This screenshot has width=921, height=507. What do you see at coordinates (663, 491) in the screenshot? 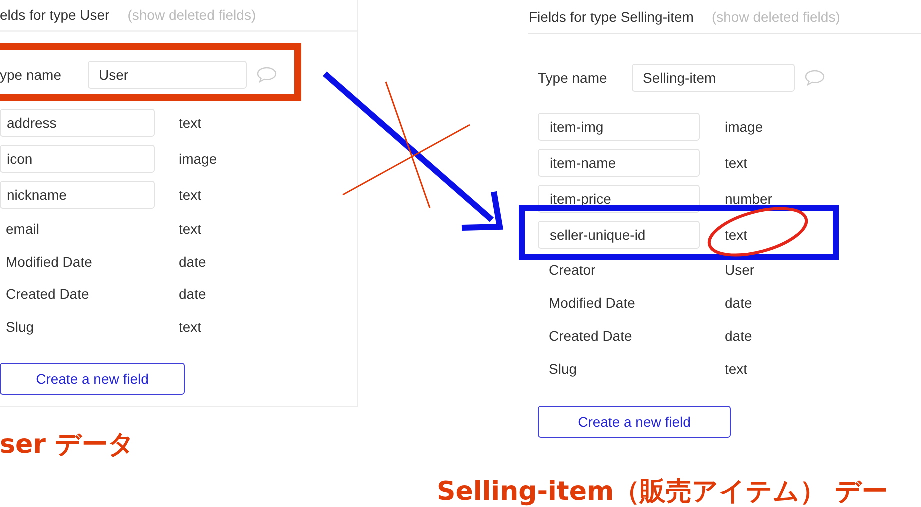
I see `caption: Selling-item（販売アイテム） デー` at bounding box center [663, 491].